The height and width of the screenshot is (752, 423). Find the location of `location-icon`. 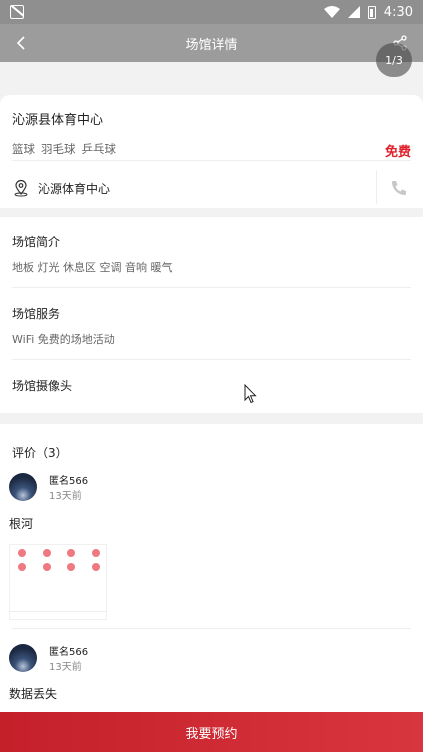

location-icon is located at coordinates (21, 188).